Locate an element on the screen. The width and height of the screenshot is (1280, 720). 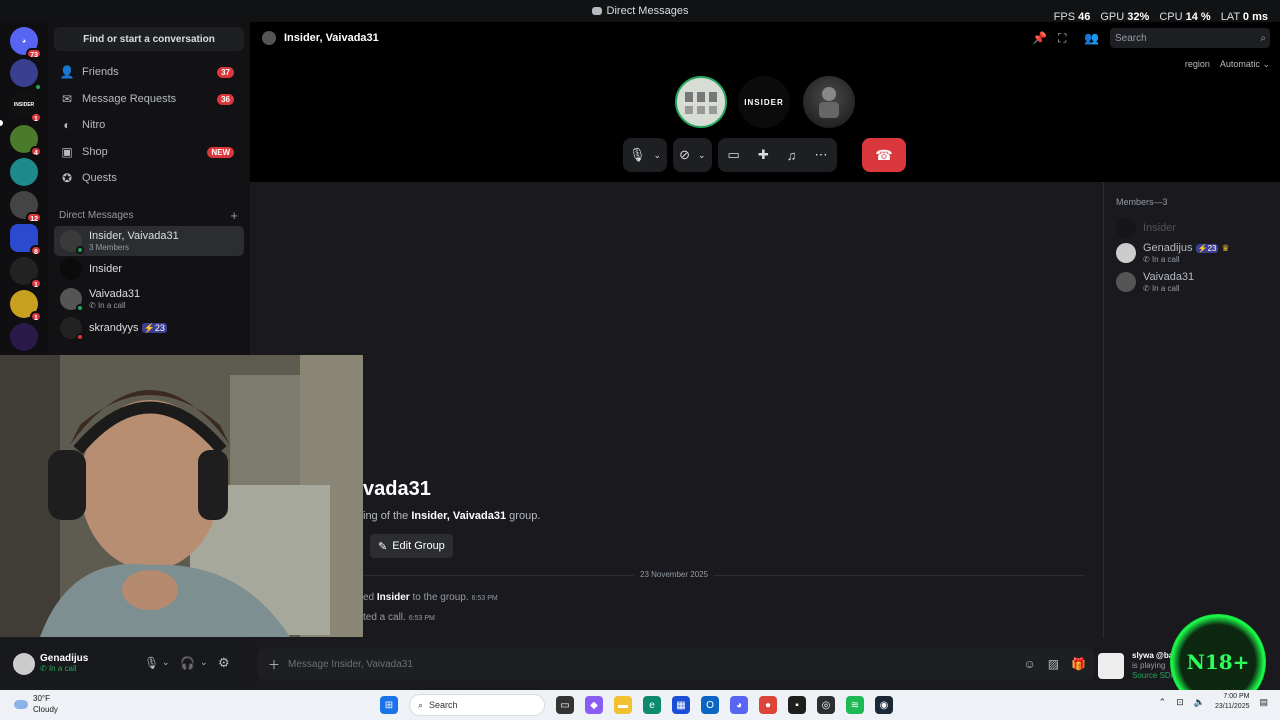
system-tray: ⌃ ⊡ 🔈 7:00 PM 23/11/2025 ▤ is located at coordinates (1213, 702).